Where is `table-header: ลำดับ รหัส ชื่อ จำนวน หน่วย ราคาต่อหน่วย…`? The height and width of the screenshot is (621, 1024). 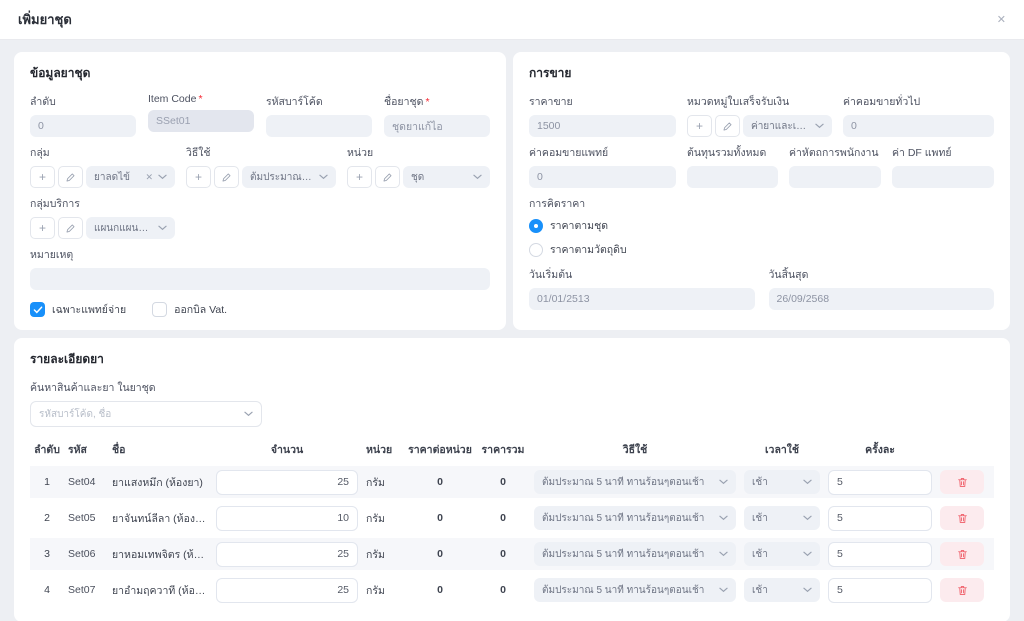 table-header: ลำดับ รหัส ชื่อ จำนวน หน่วย ราคาต่อหน่วย… is located at coordinates (512, 450).